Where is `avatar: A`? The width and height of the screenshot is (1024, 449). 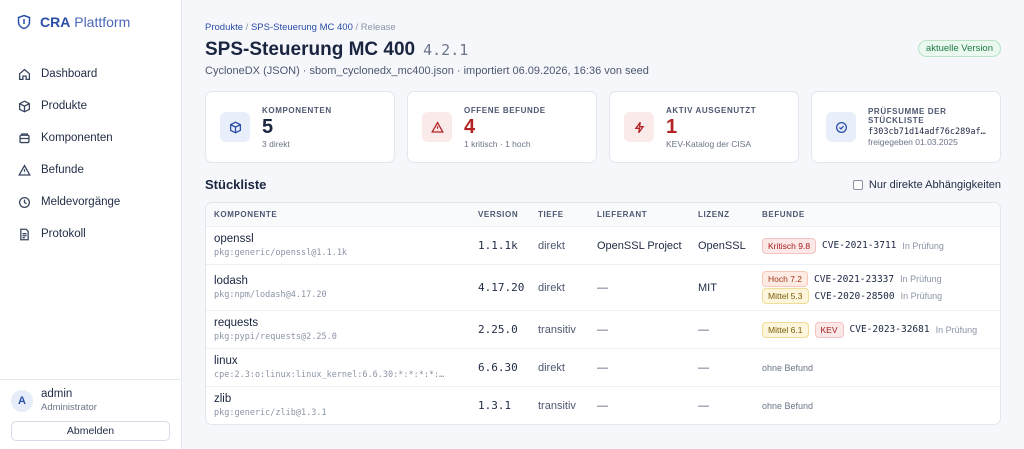 avatar: A is located at coordinates (22, 400).